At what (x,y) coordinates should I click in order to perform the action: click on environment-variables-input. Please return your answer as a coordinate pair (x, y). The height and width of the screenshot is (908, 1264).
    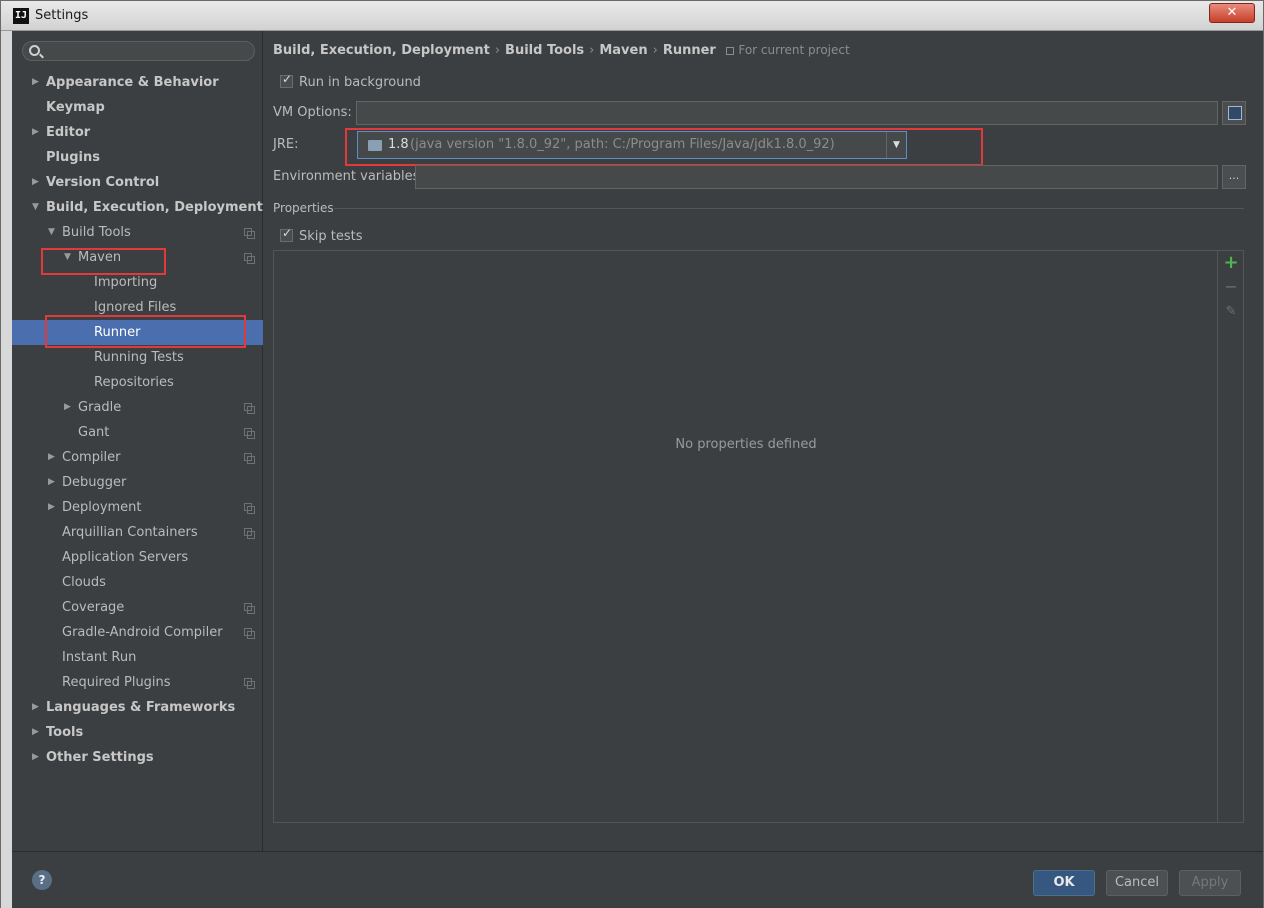
    Looking at the image, I should click on (816, 177).